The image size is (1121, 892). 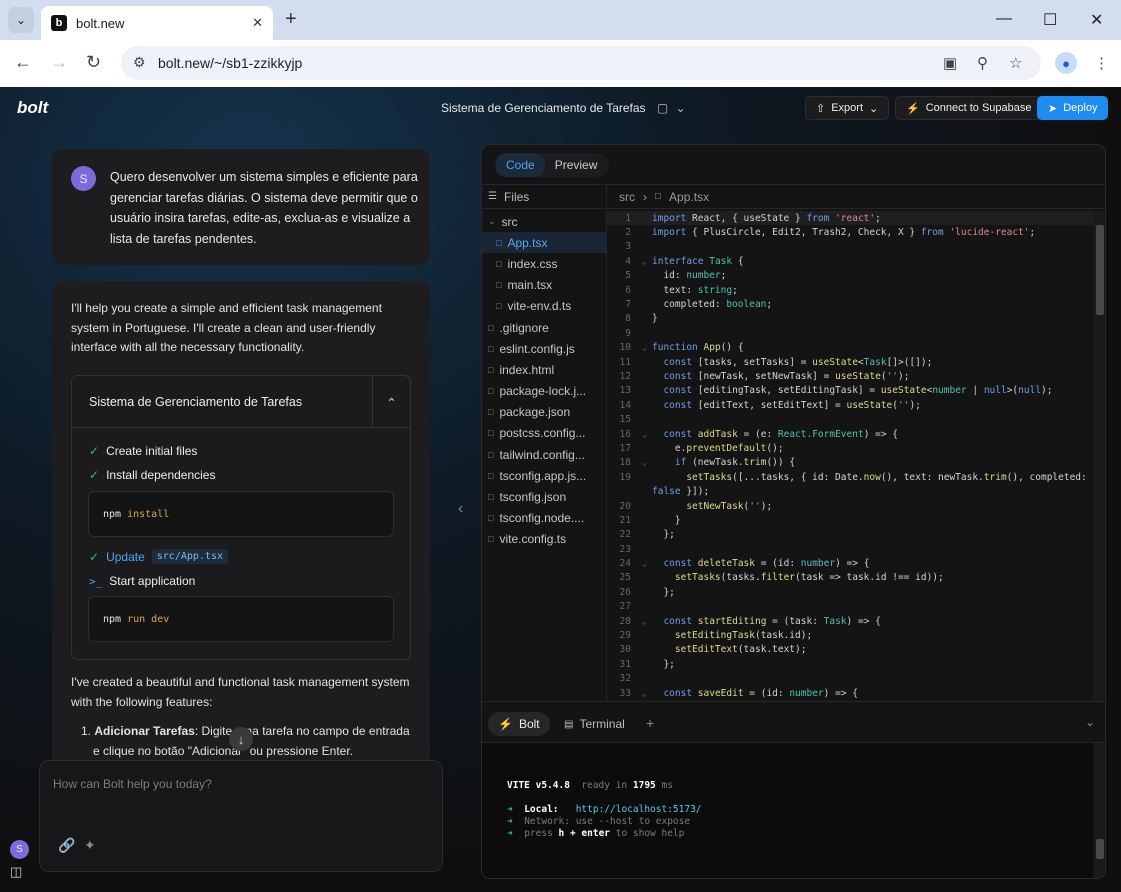 I want to click on code-line: 4 ⌄ interface Task {, so click(x=852, y=261).